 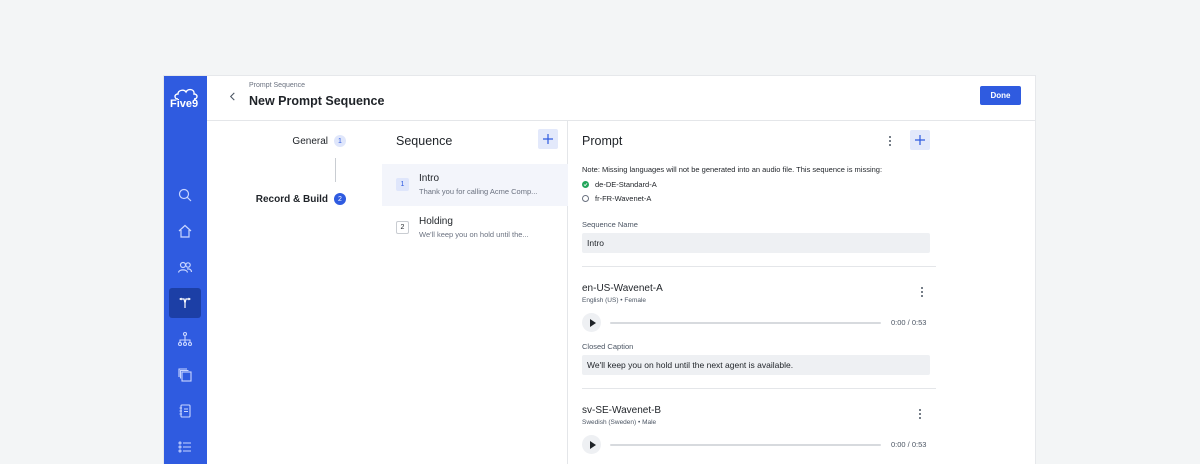 I want to click on sequence-index-badge: 2, so click(x=402, y=227).